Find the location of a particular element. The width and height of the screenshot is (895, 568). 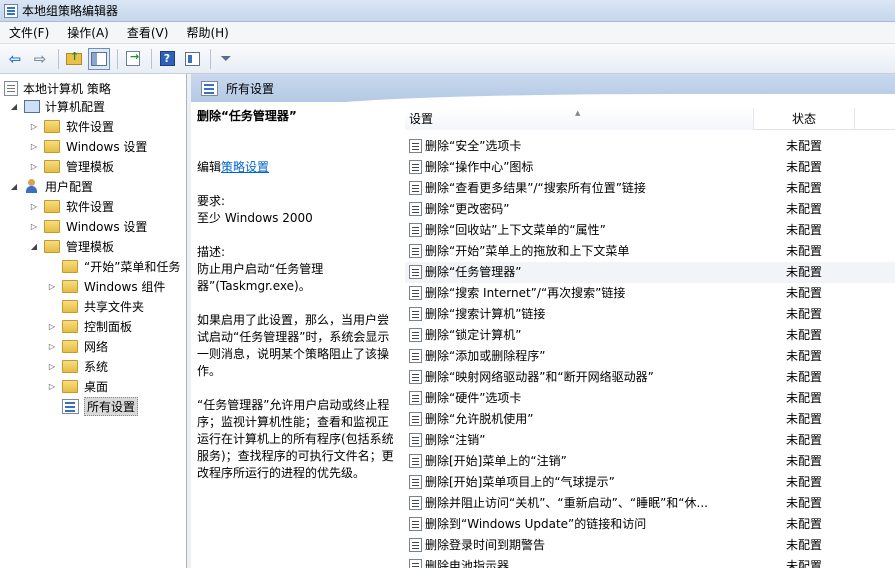

menu-file: 文件(F) is located at coordinates (29, 32).